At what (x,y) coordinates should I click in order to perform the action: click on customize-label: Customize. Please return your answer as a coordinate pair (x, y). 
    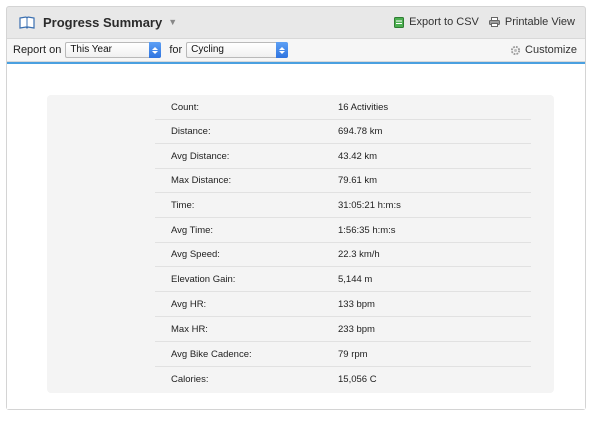
    Looking at the image, I should click on (551, 50).